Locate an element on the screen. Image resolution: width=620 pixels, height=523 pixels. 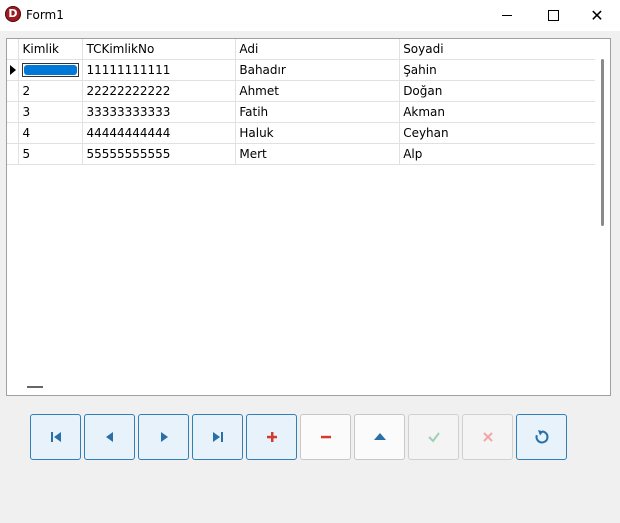
close-button: ✕ is located at coordinates (597, 15).